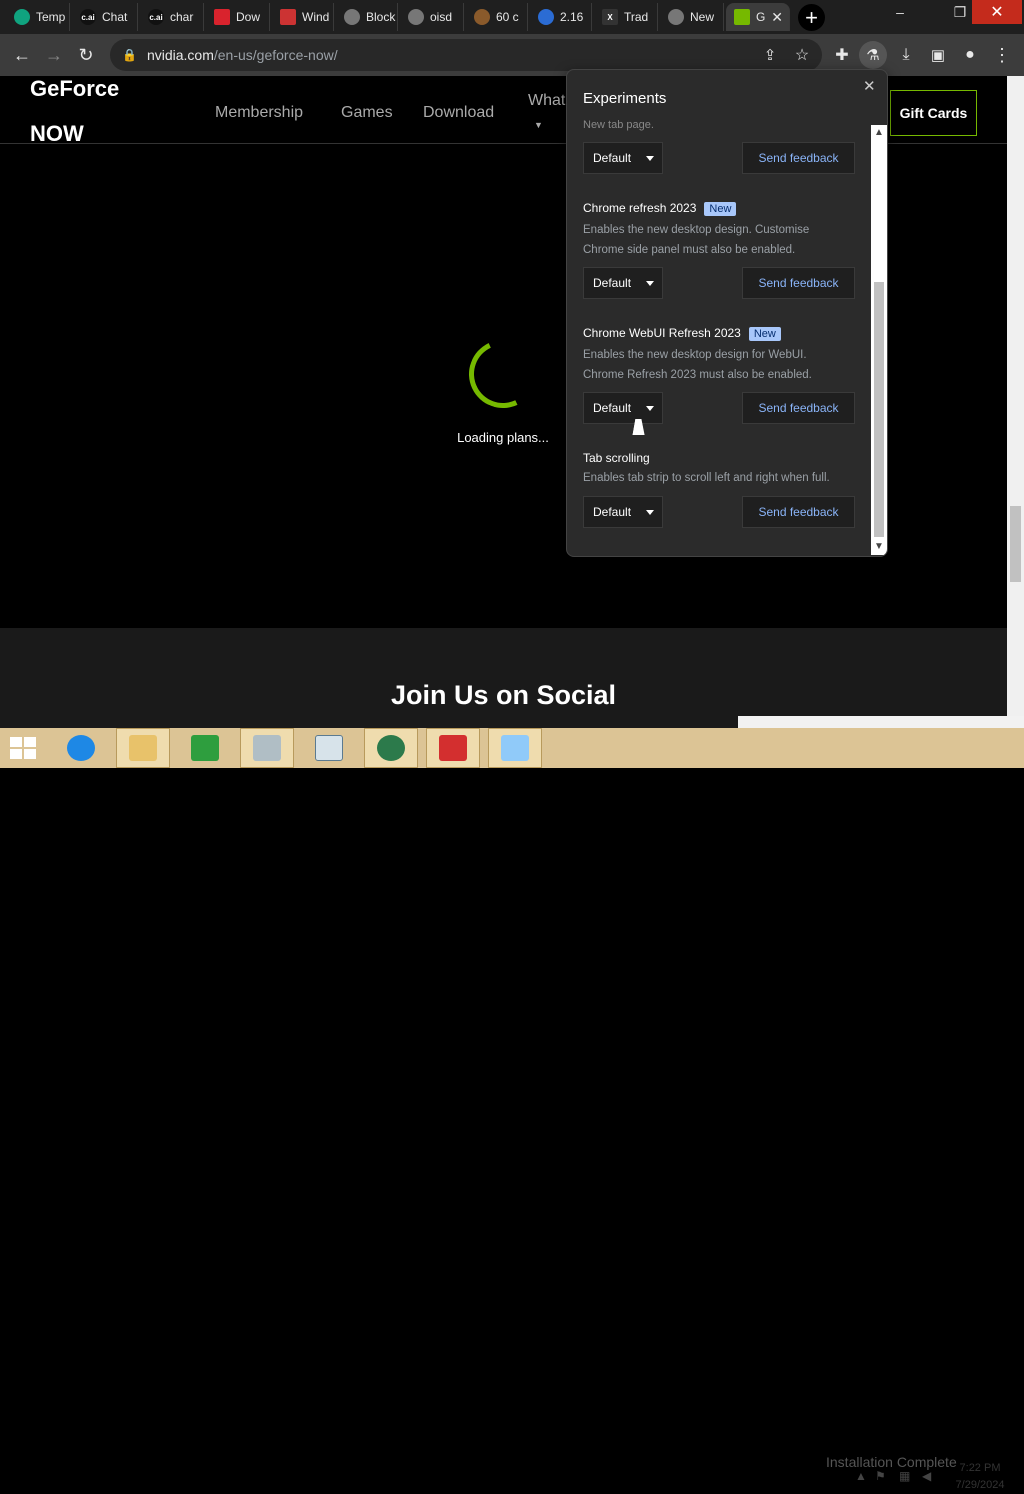 The height and width of the screenshot is (1494, 1024). What do you see at coordinates (938, 55) in the screenshot?
I see `side-panel-icon: ▣` at bounding box center [938, 55].